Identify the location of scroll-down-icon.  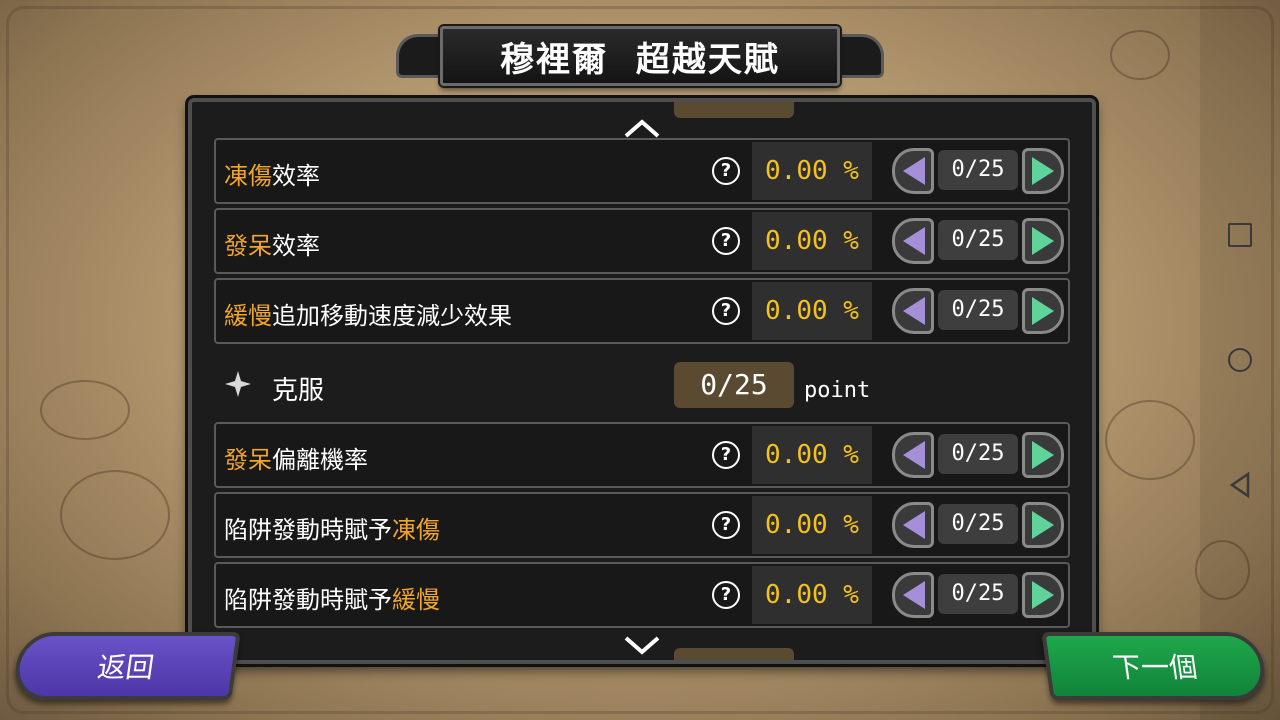
(642, 646).